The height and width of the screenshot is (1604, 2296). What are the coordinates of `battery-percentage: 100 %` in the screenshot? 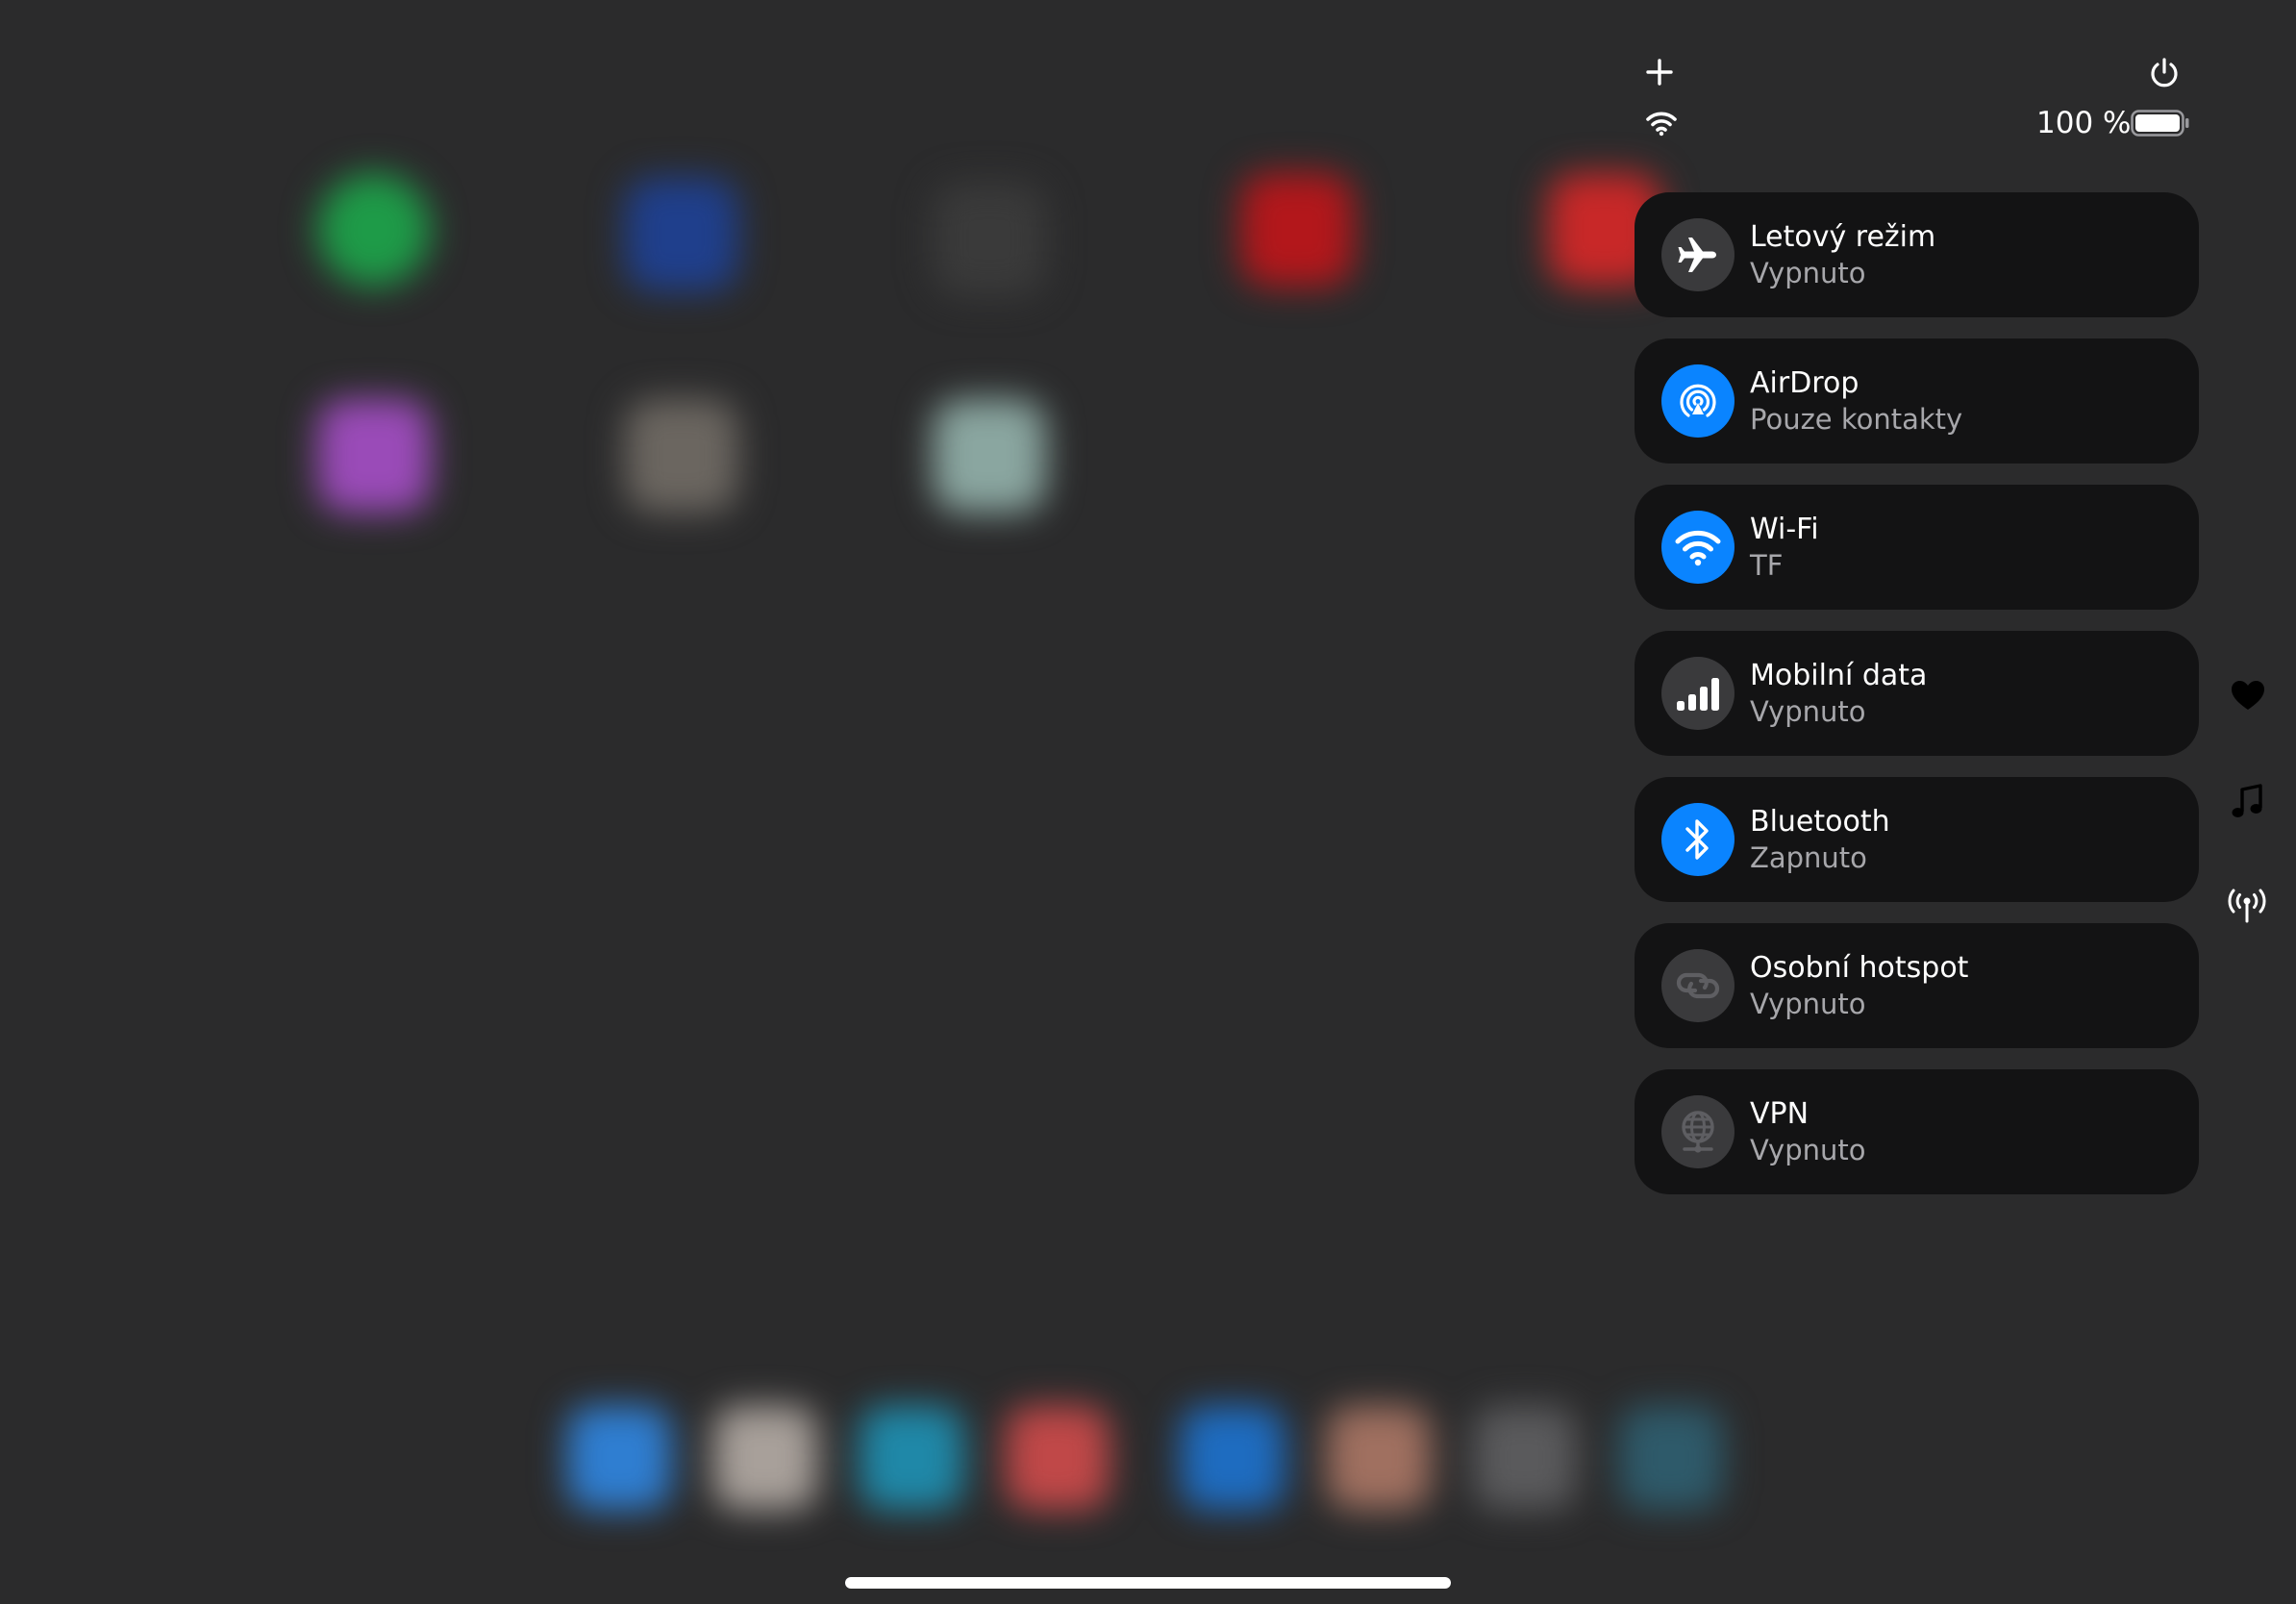 It's located at (2084, 123).